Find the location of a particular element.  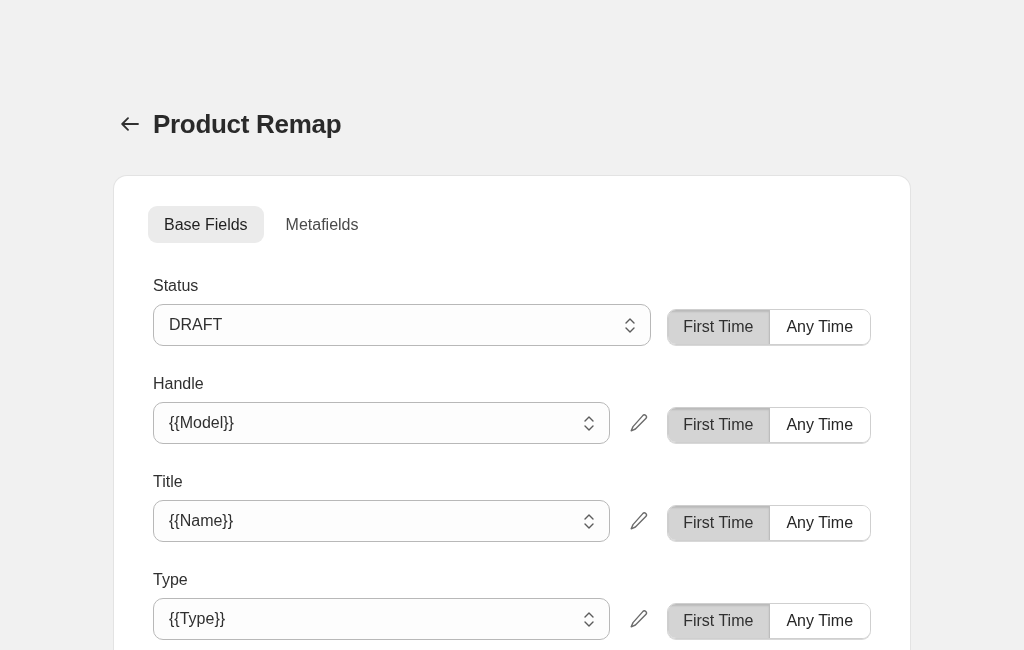

field-label: Status is located at coordinates (176, 286).